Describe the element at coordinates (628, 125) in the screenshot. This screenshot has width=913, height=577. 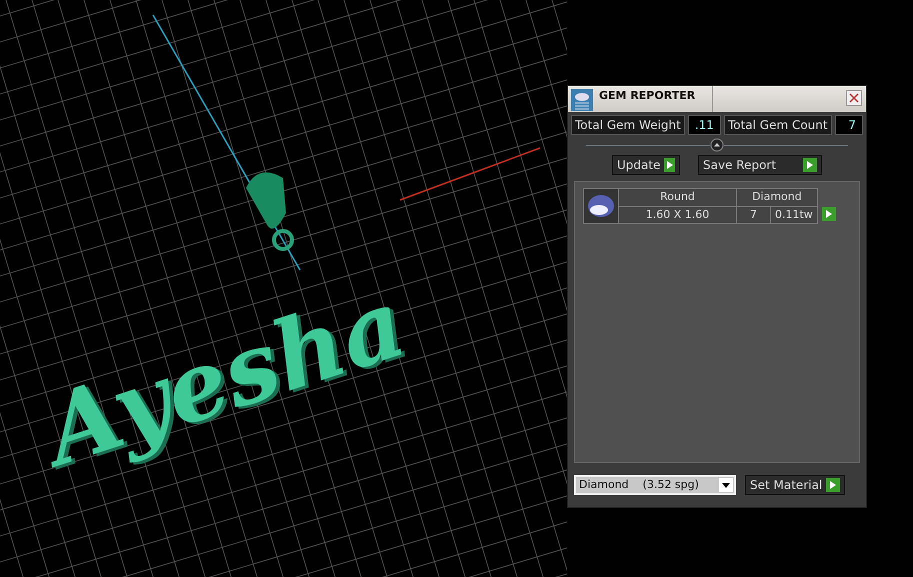
I see `total-weight-label: Total Gem Weight` at that location.